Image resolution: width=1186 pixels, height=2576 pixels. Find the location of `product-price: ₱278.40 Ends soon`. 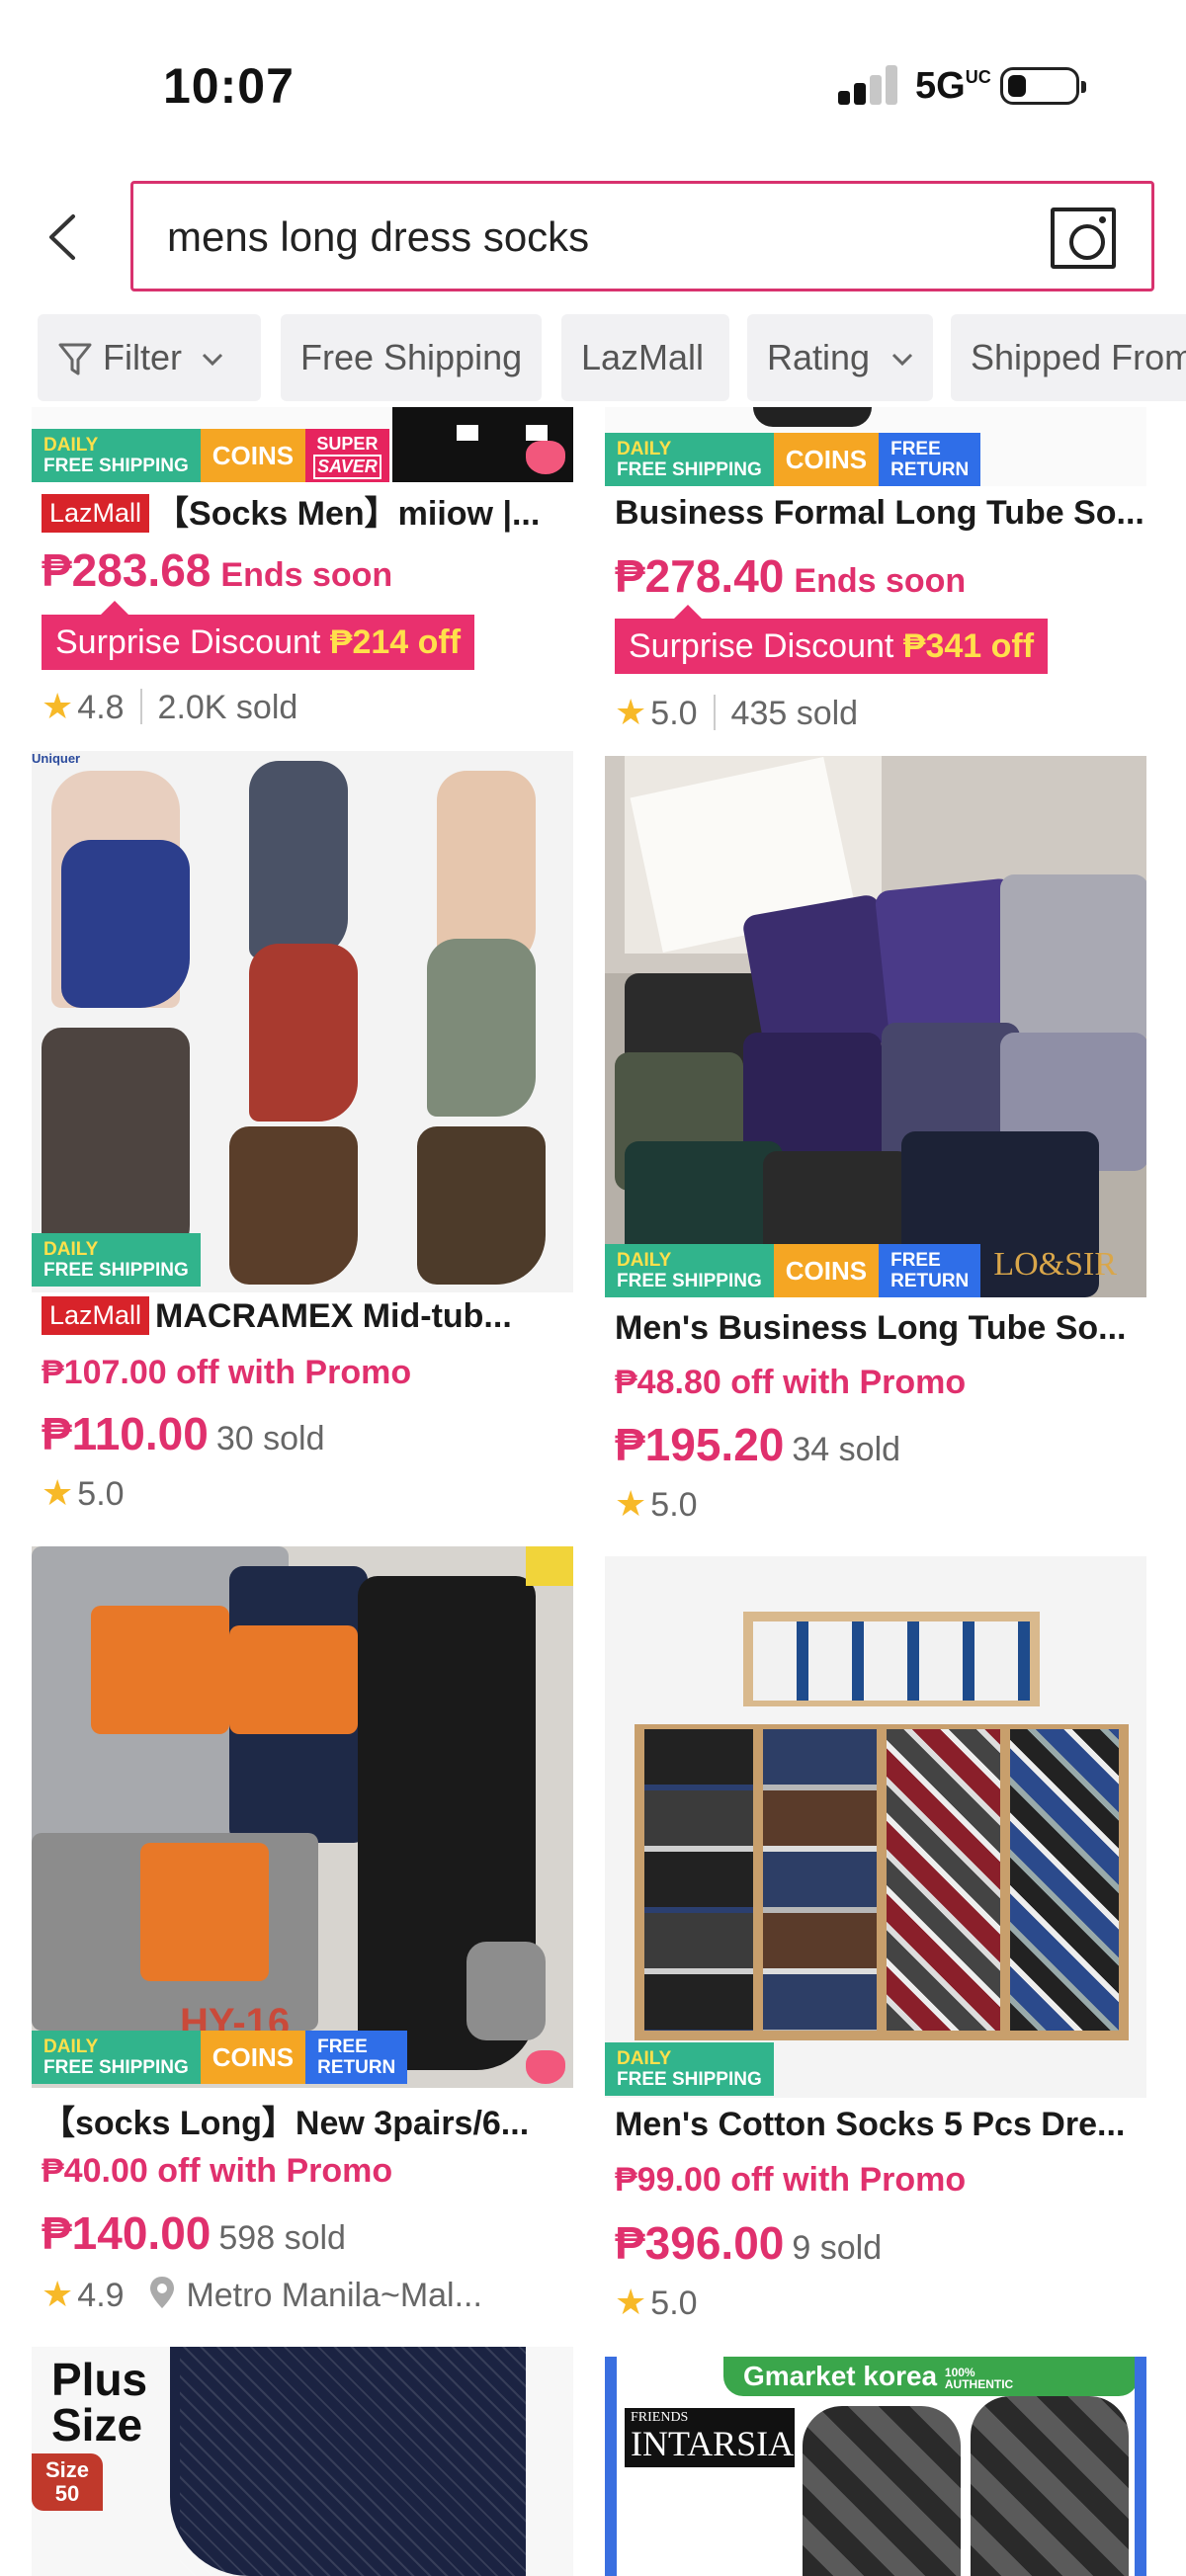

product-price: ₱278.40 Ends soon is located at coordinates (791, 576).